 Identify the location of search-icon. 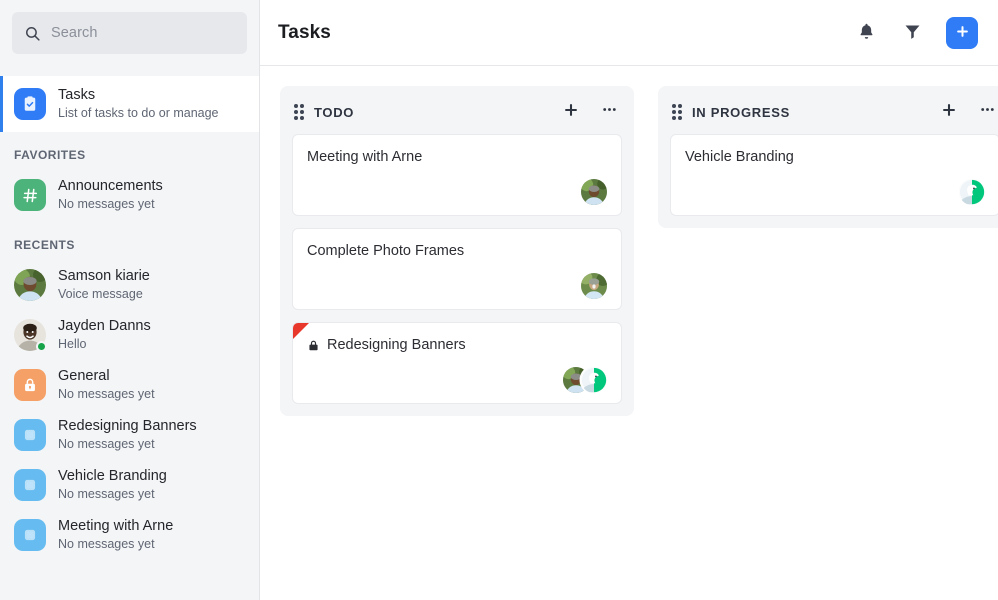
(32, 33).